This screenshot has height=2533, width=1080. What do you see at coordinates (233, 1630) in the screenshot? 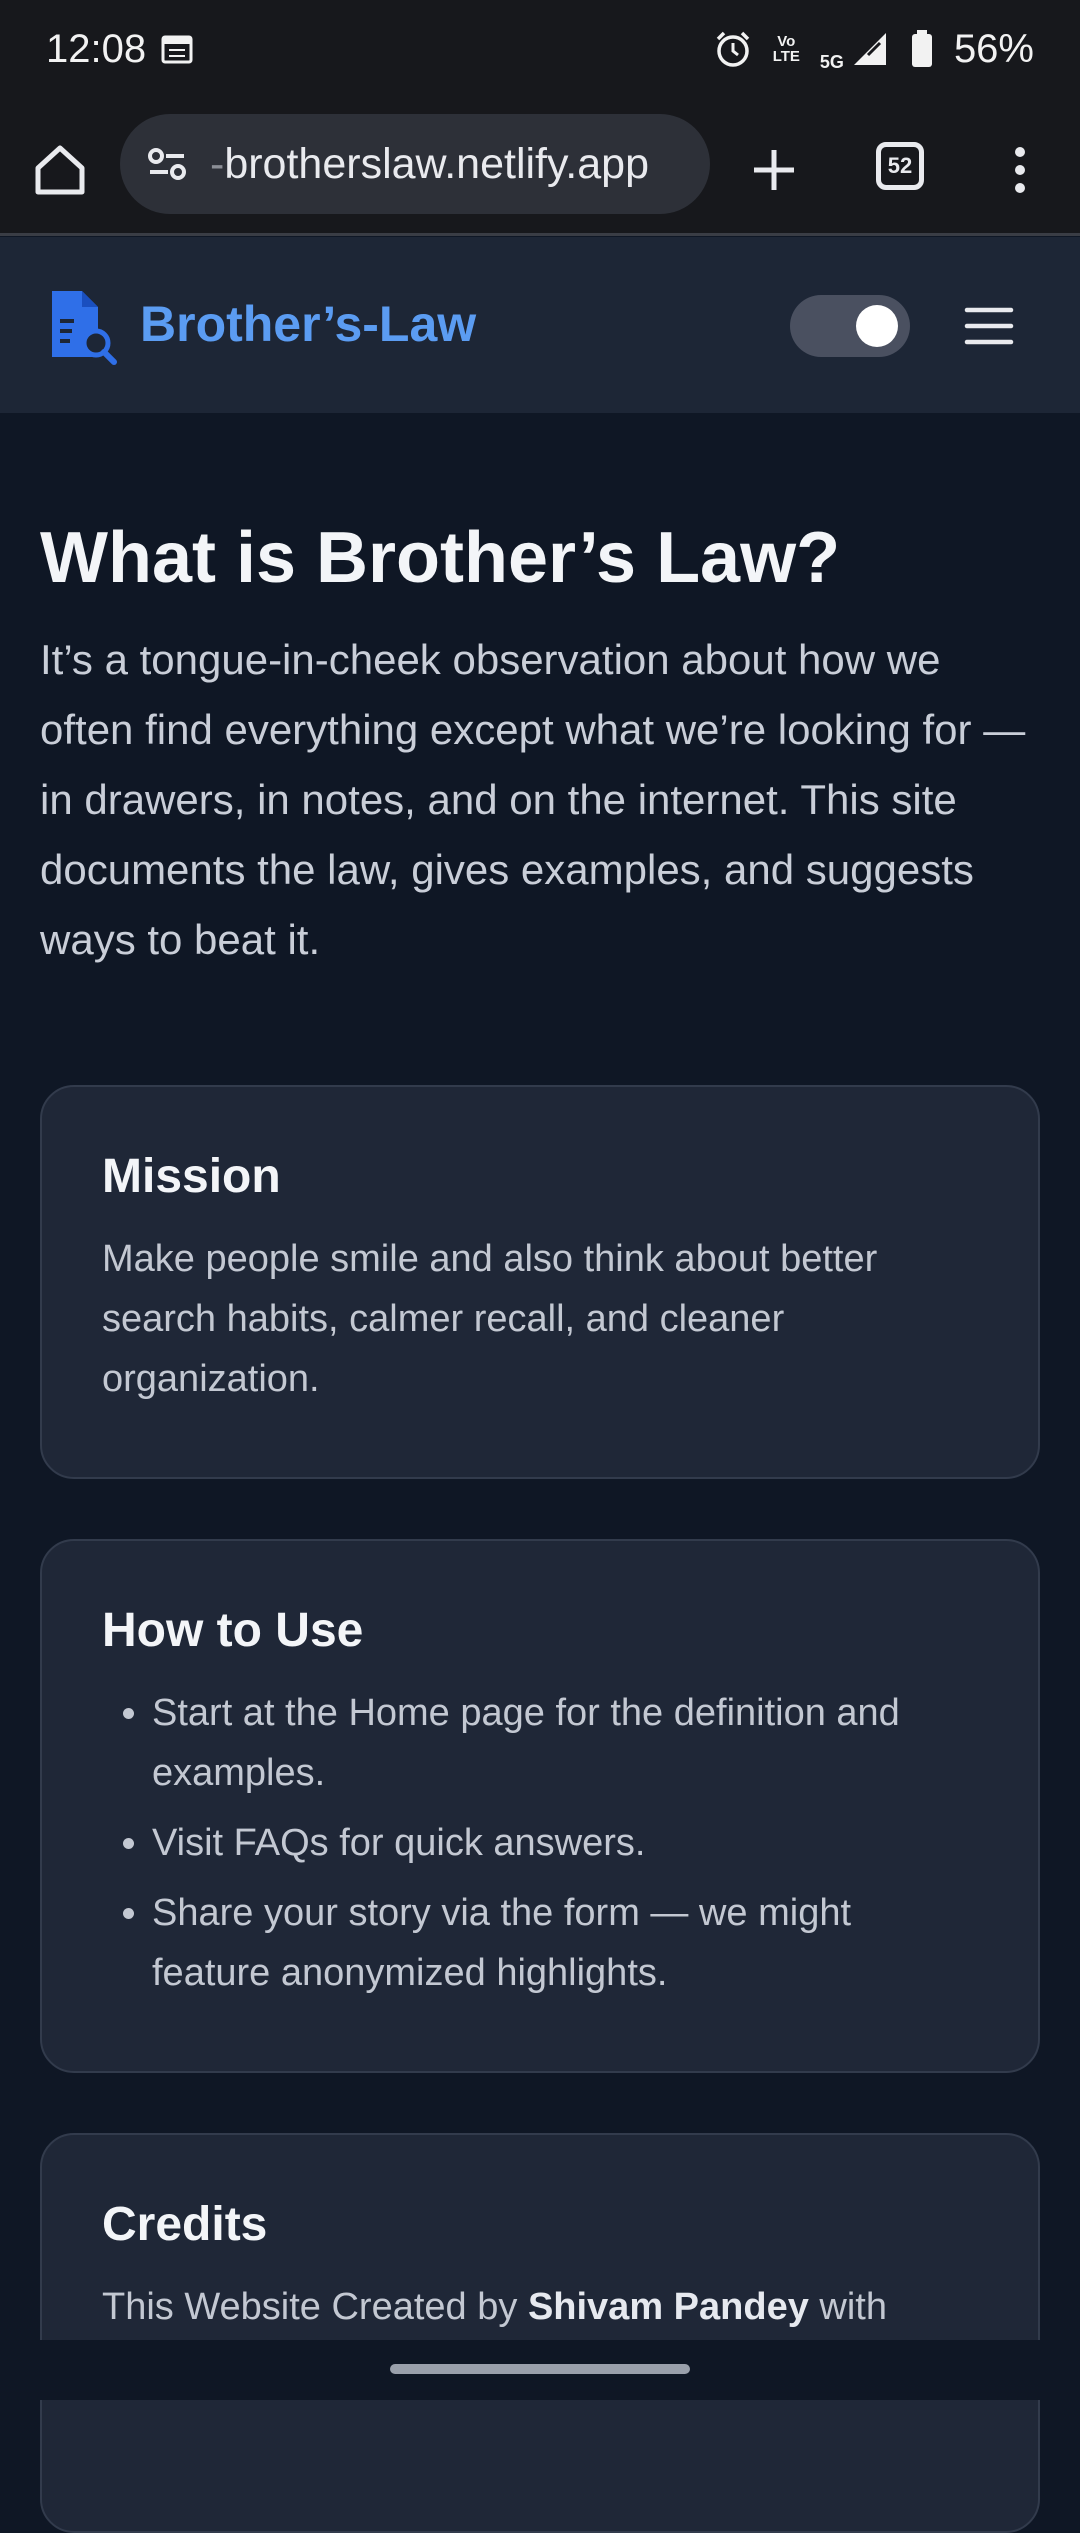
I see `how-to-use-title: How to Use` at bounding box center [233, 1630].